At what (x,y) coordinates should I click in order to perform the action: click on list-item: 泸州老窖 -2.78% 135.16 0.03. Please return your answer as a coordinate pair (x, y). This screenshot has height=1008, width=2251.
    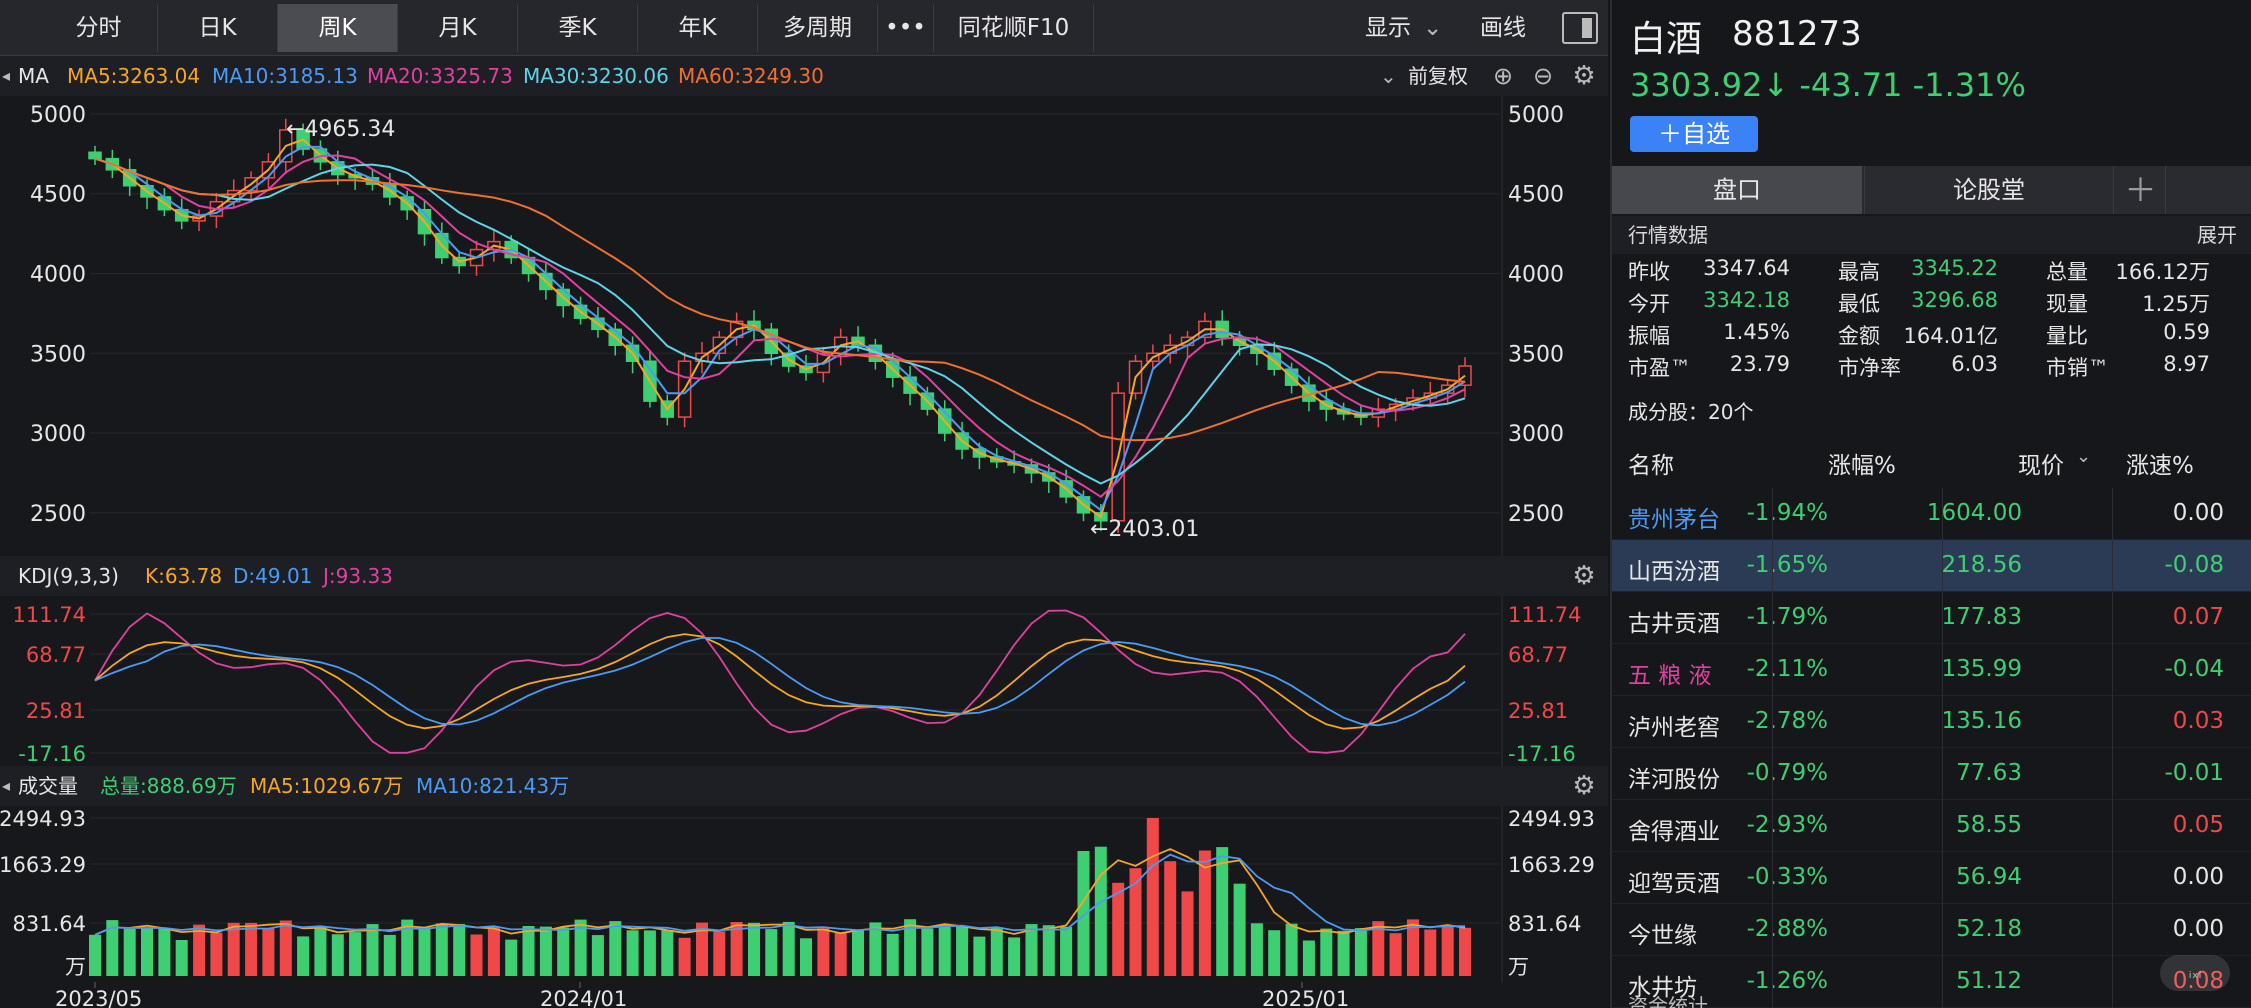
    Looking at the image, I should click on (1931, 722).